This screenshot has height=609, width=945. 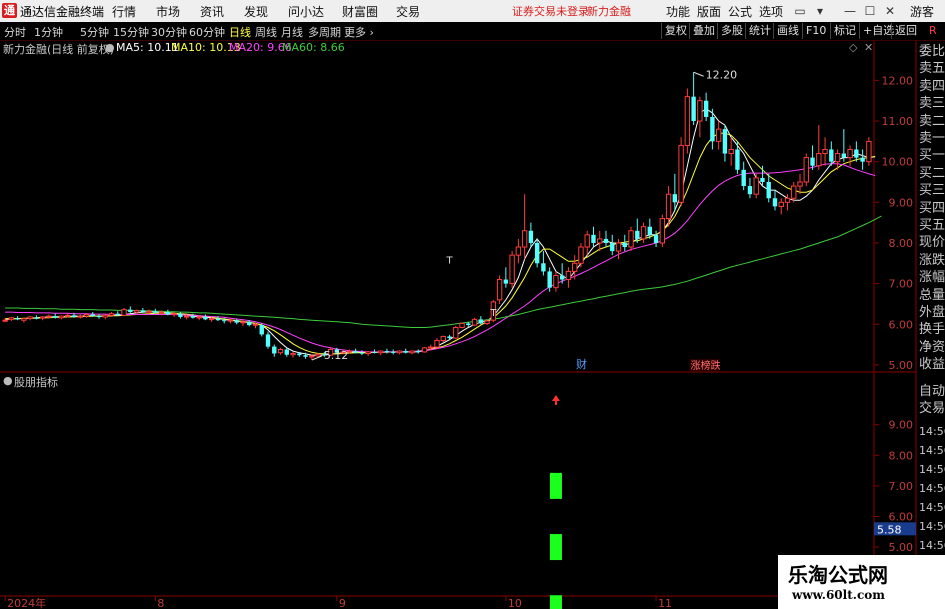 I want to click on menu-faxian: 发现, so click(x=256, y=11).